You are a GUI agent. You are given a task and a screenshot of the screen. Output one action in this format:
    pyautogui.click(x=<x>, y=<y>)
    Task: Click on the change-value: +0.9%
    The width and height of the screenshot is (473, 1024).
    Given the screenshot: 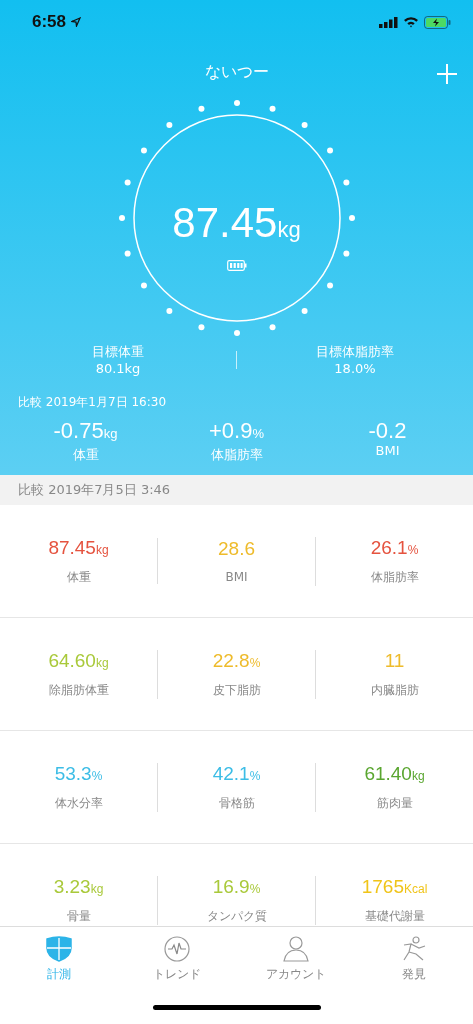 What is the action you would take?
    pyautogui.click(x=236, y=432)
    